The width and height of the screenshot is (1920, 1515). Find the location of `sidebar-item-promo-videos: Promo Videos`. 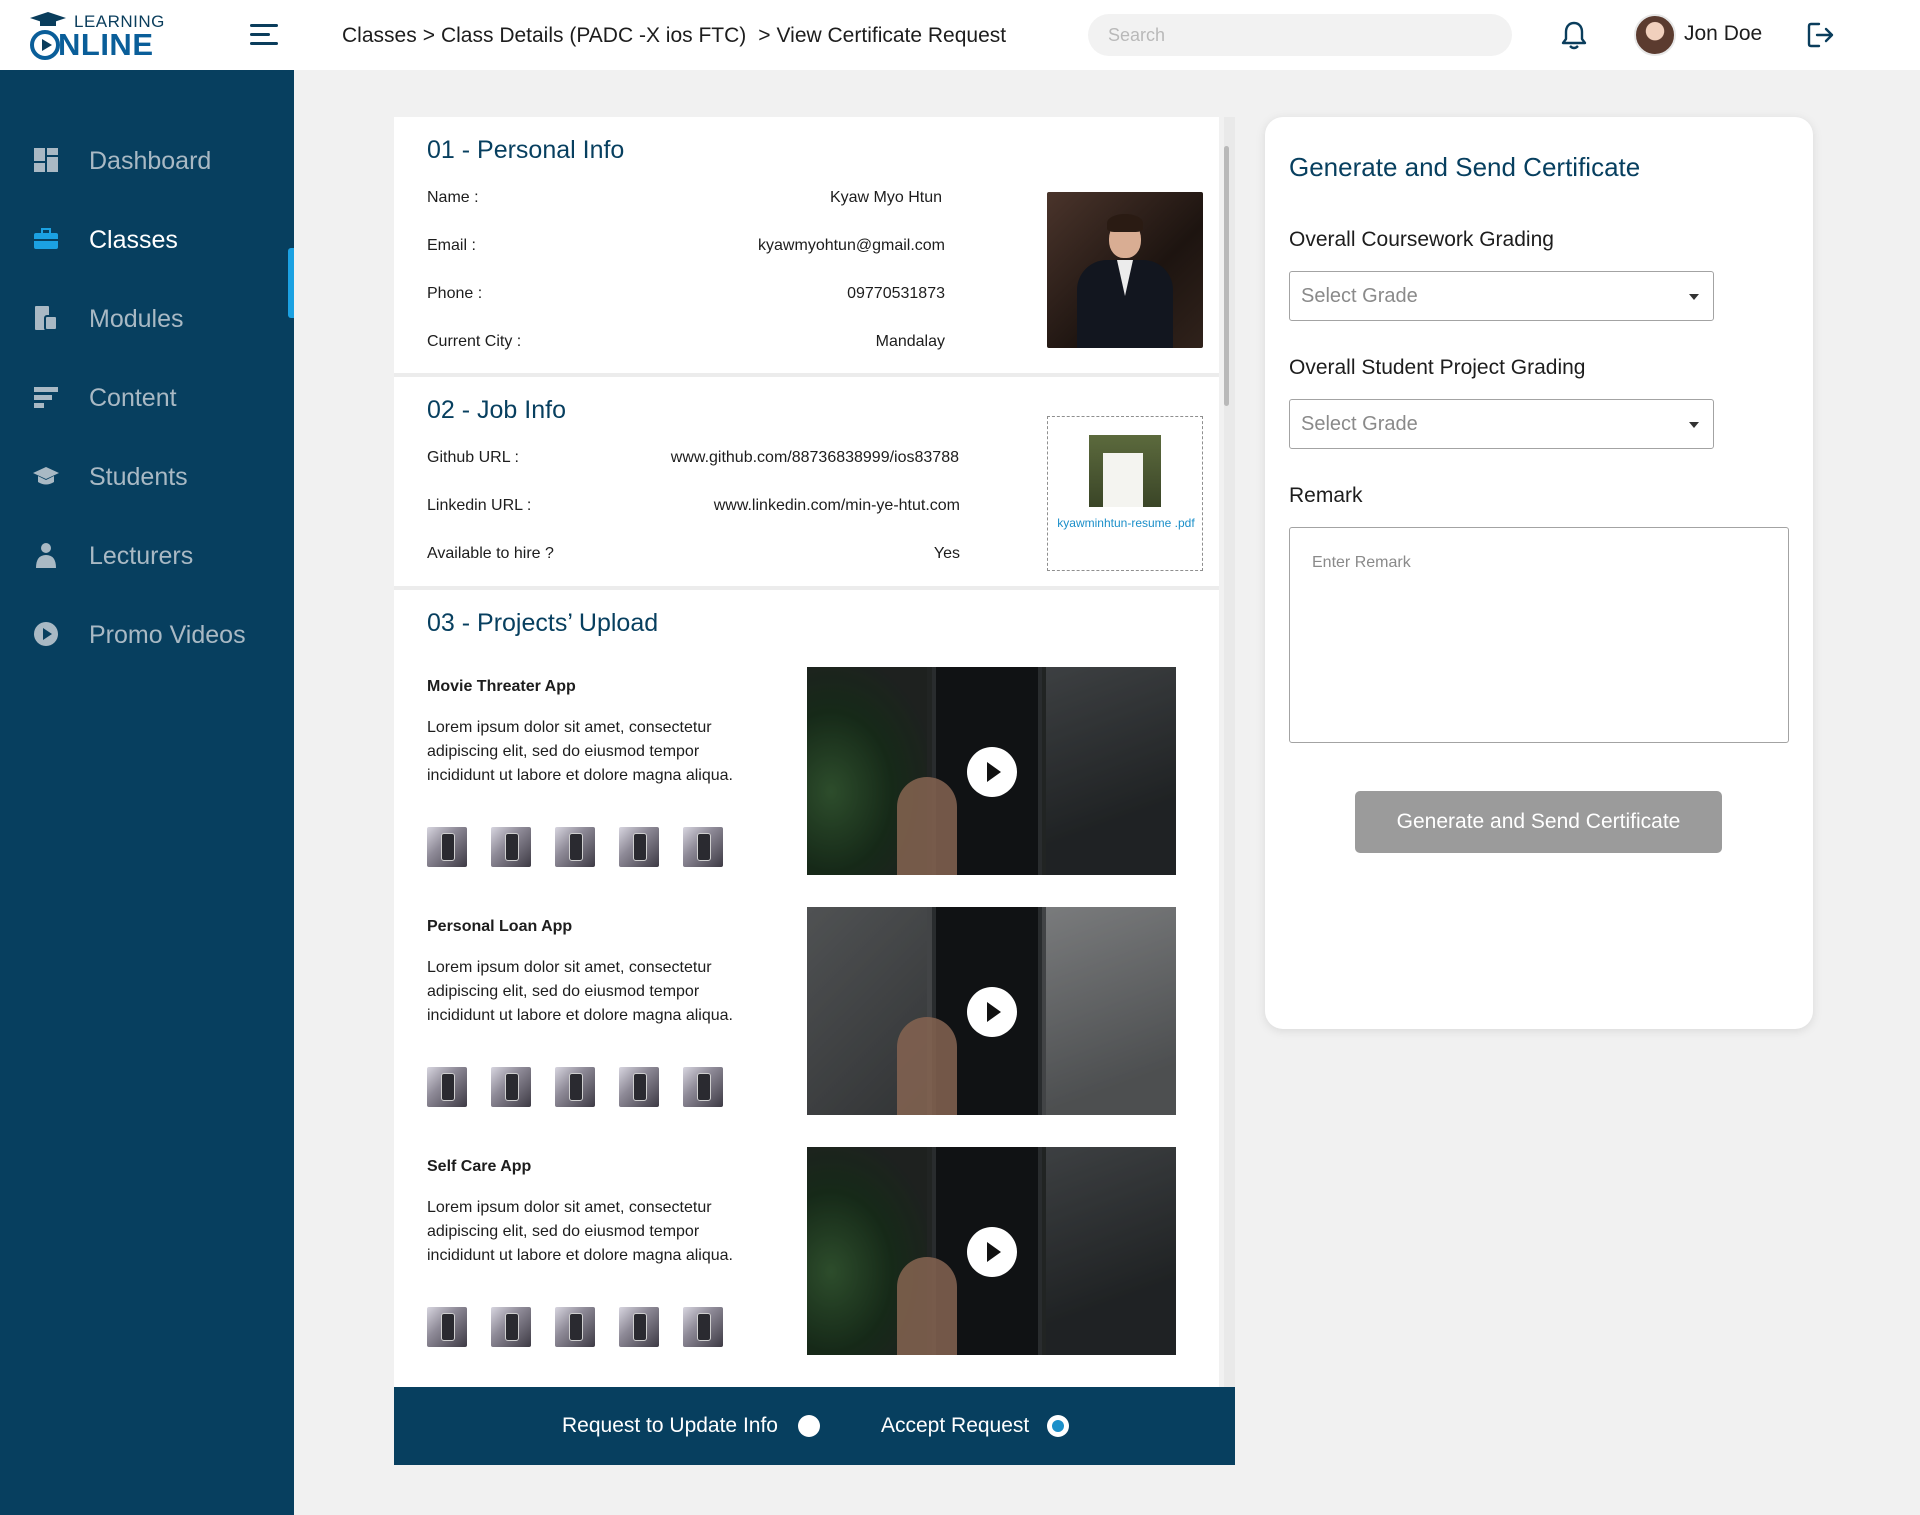

sidebar-item-promo-videos: Promo Videos is located at coordinates (147, 634).